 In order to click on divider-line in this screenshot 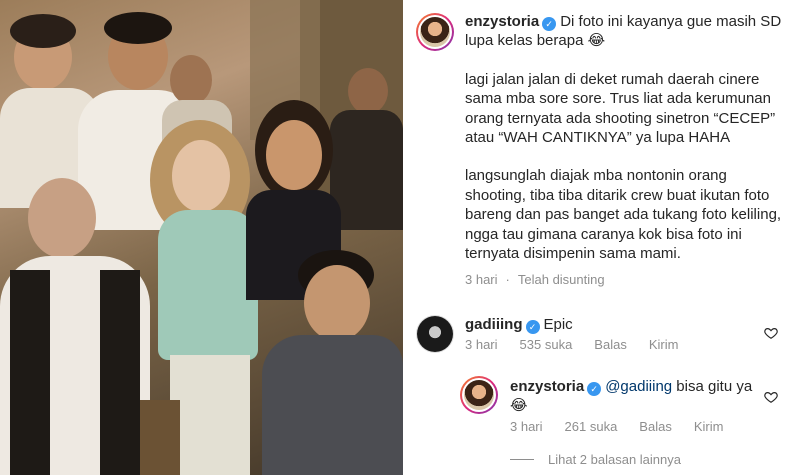, I will do `click(522, 459)`.